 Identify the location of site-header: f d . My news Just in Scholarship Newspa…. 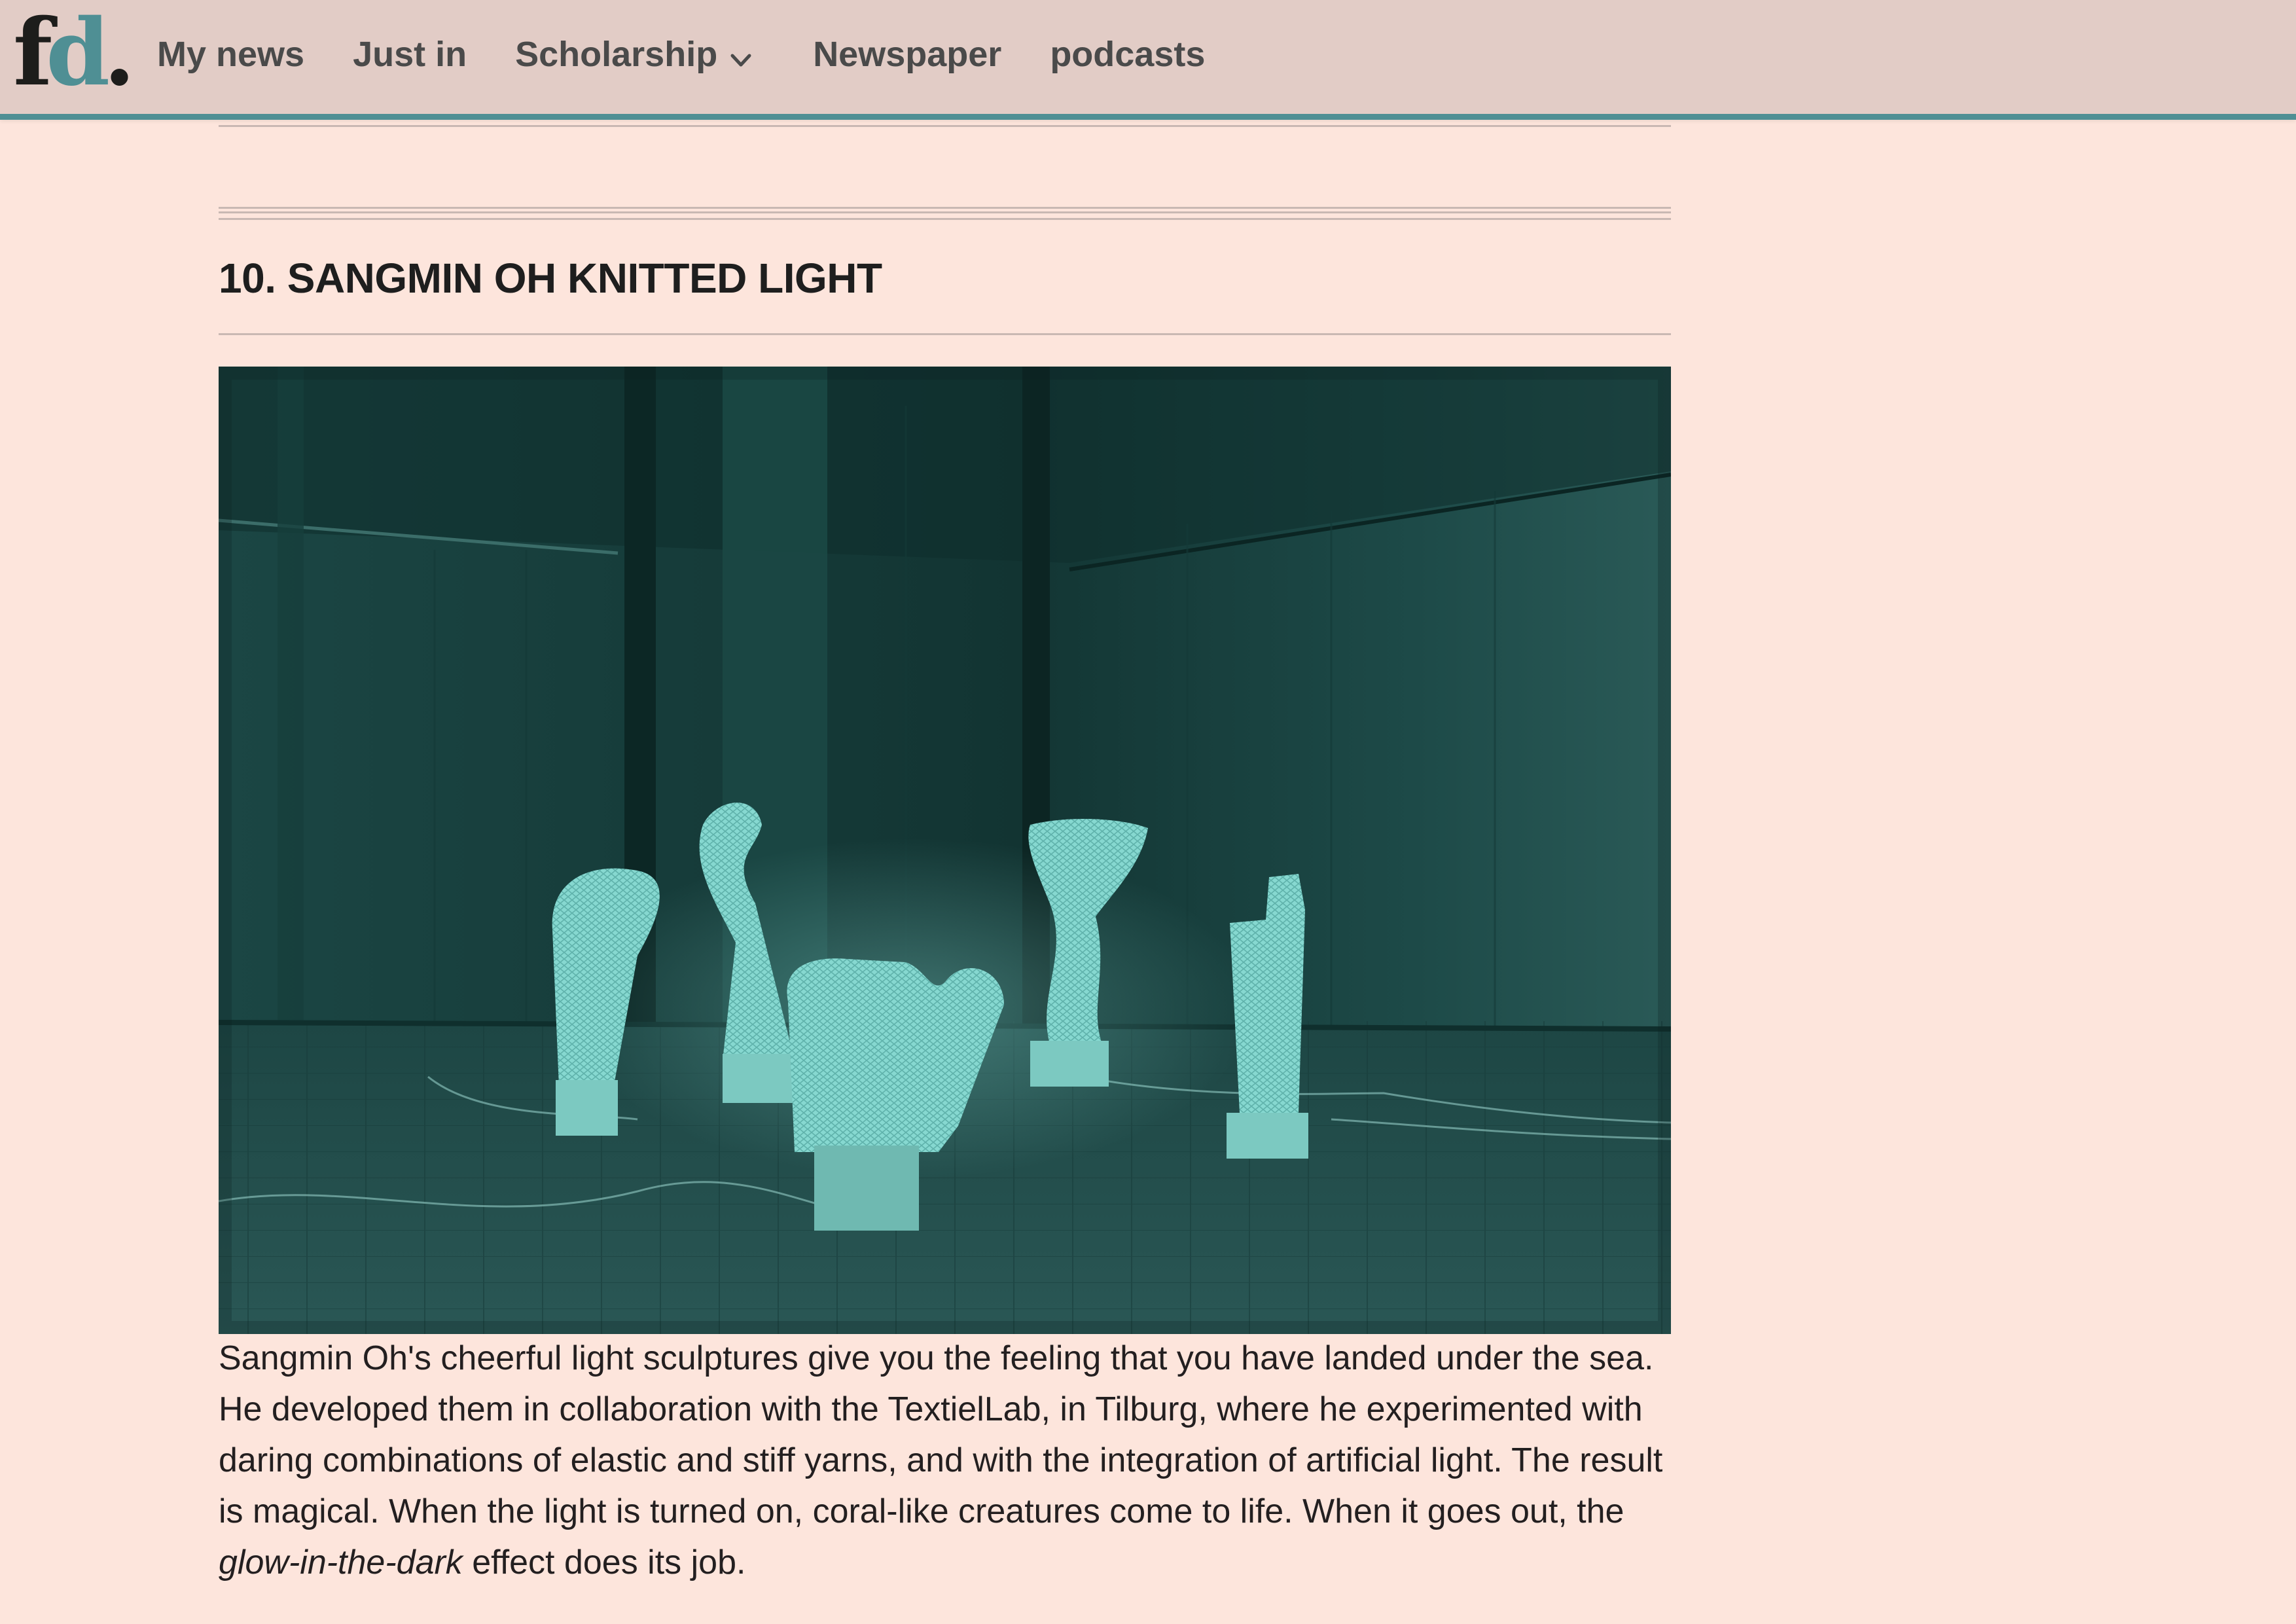
(1148, 60).